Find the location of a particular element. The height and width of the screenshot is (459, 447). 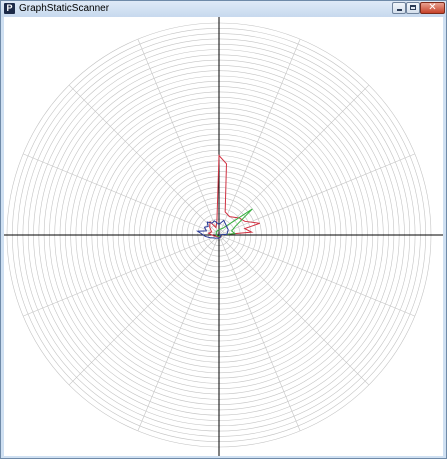

maximize-icon is located at coordinates (413, 7).